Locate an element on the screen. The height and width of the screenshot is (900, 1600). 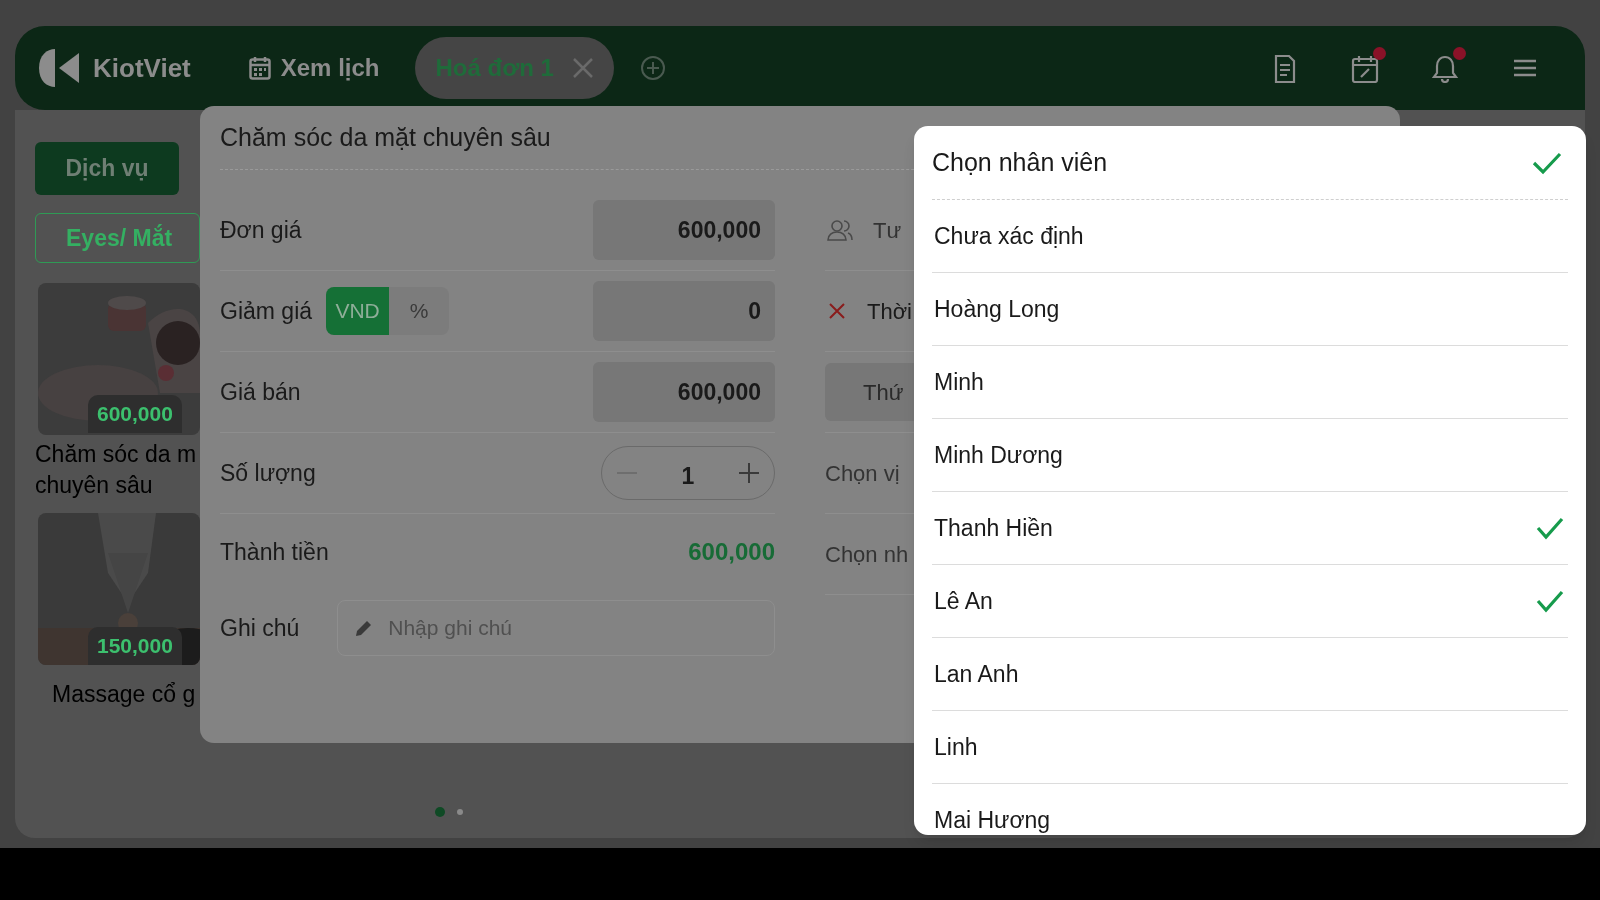
product-name: Massage cổ g is located at coordinates (124, 694).